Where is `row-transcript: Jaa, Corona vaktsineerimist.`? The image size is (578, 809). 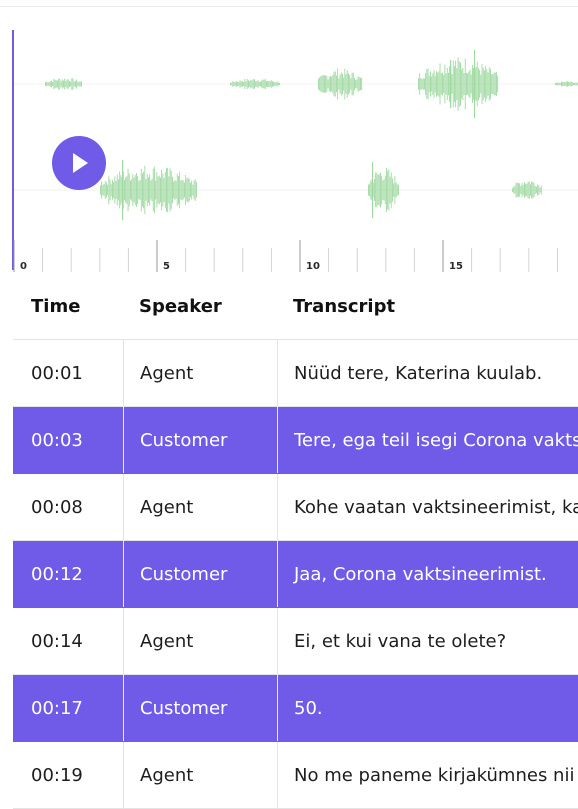
row-transcript: Jaa, Corona vaktsineerimist. is located at coordinates (427, 574).